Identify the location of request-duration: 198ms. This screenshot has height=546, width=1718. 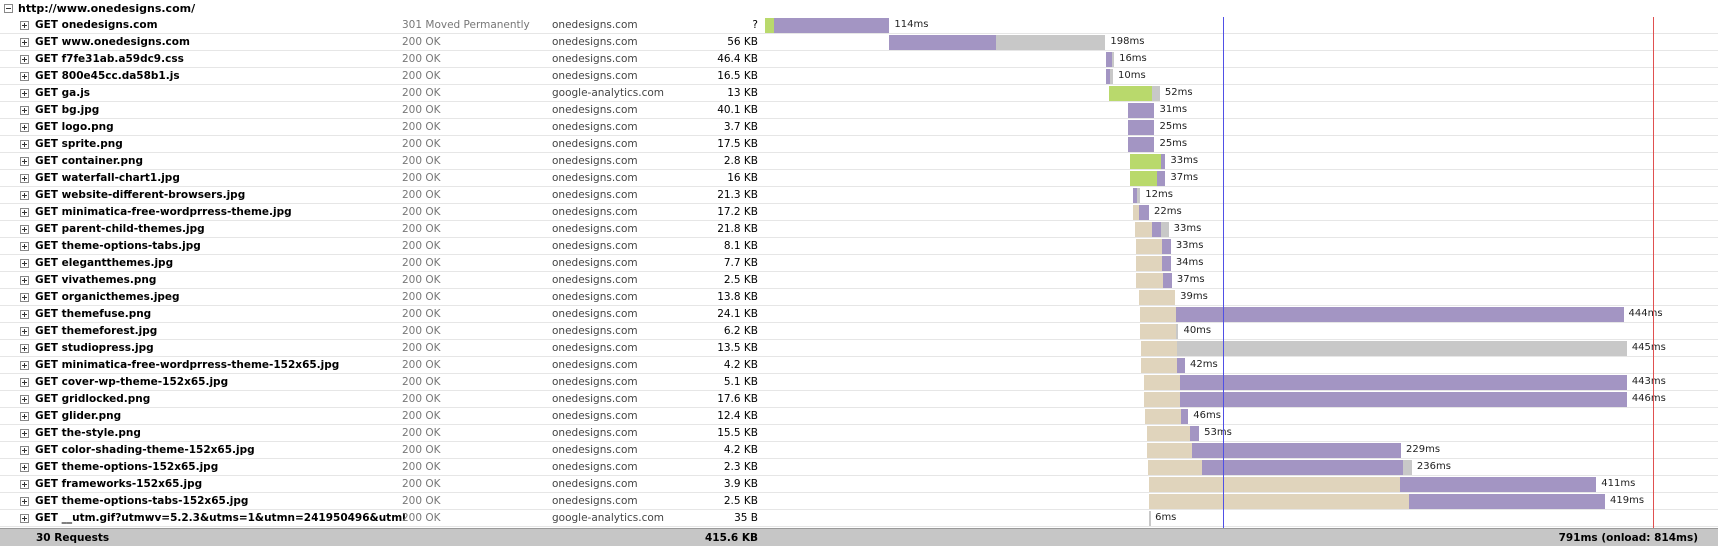
(1127, 41).